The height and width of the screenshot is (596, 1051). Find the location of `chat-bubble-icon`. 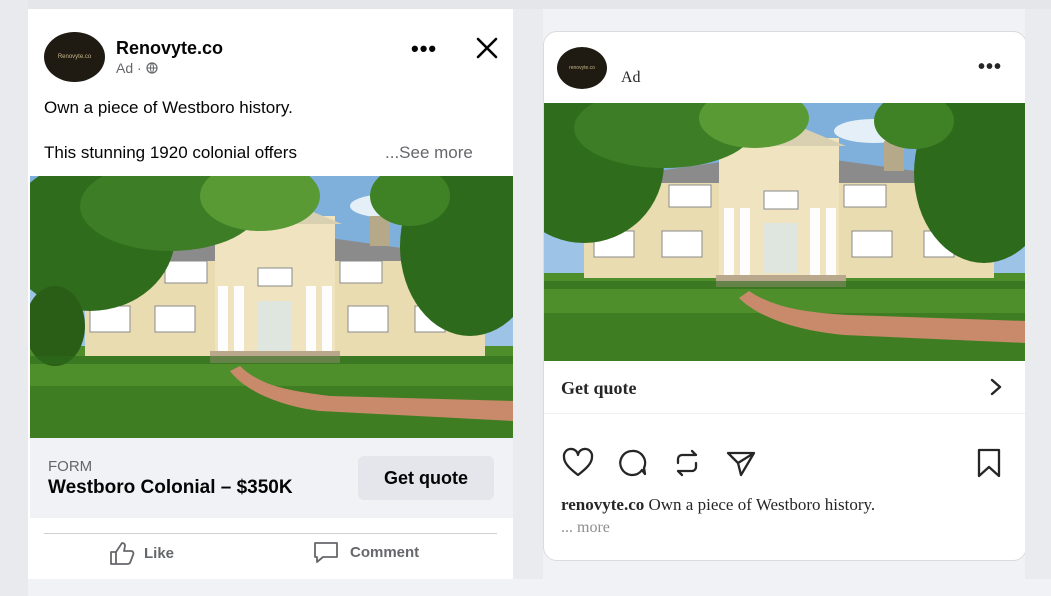

chat-bubble-icon is located at coordinates (633, 463).